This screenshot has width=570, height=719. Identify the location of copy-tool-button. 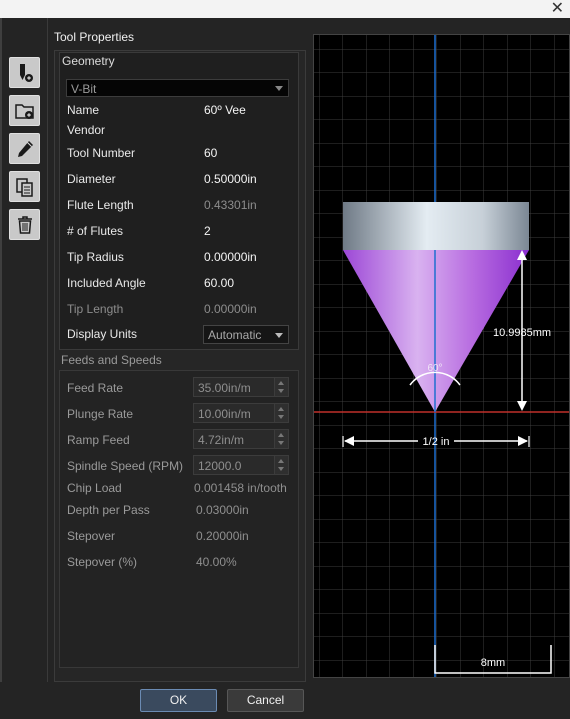
(24, 186).